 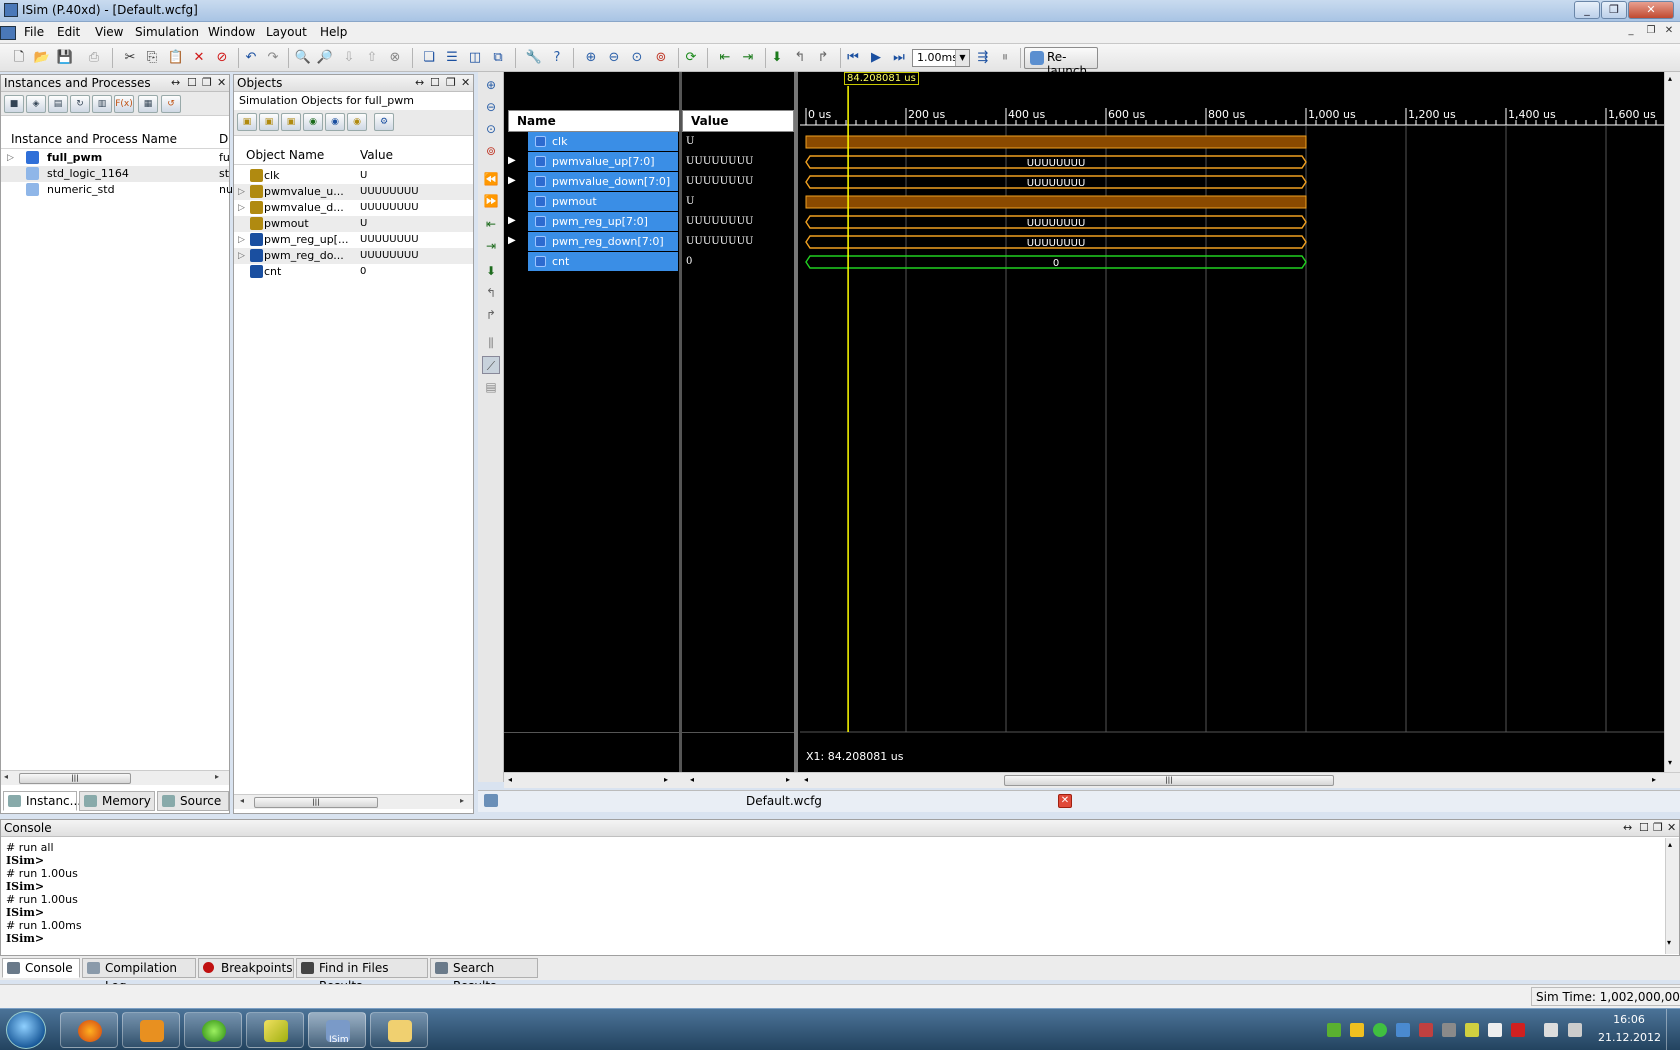 What do you see at coordinates (353, 155) in the screenshot?
I see `objects-column-header: Object Name Value` at bounding box center [353, 155].